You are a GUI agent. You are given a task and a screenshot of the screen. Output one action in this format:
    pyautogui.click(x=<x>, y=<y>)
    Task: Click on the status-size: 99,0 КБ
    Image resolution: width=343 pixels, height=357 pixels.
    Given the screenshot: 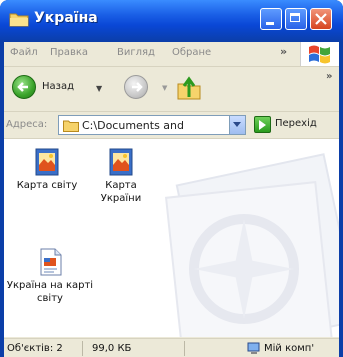 What is the action you would take?
    pyautogui.click(x=112, y=348)
    